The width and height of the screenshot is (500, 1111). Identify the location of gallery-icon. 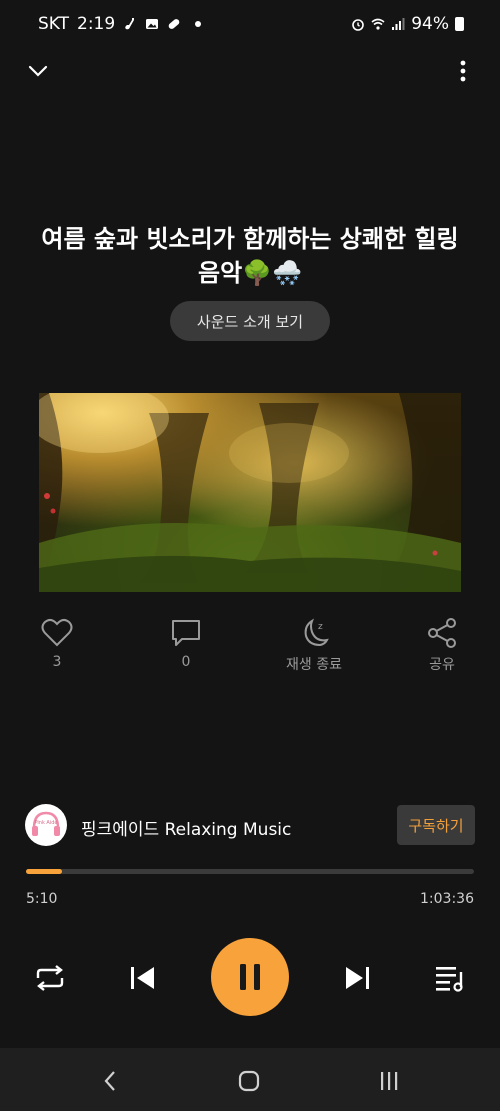
(152, 24).